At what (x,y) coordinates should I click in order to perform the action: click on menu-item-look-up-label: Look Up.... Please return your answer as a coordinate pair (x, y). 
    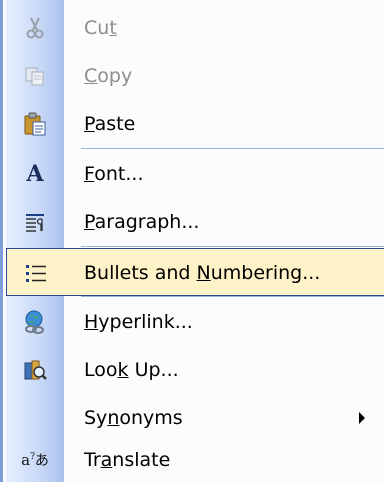
    Looking at the image, I should click on (131, 370).